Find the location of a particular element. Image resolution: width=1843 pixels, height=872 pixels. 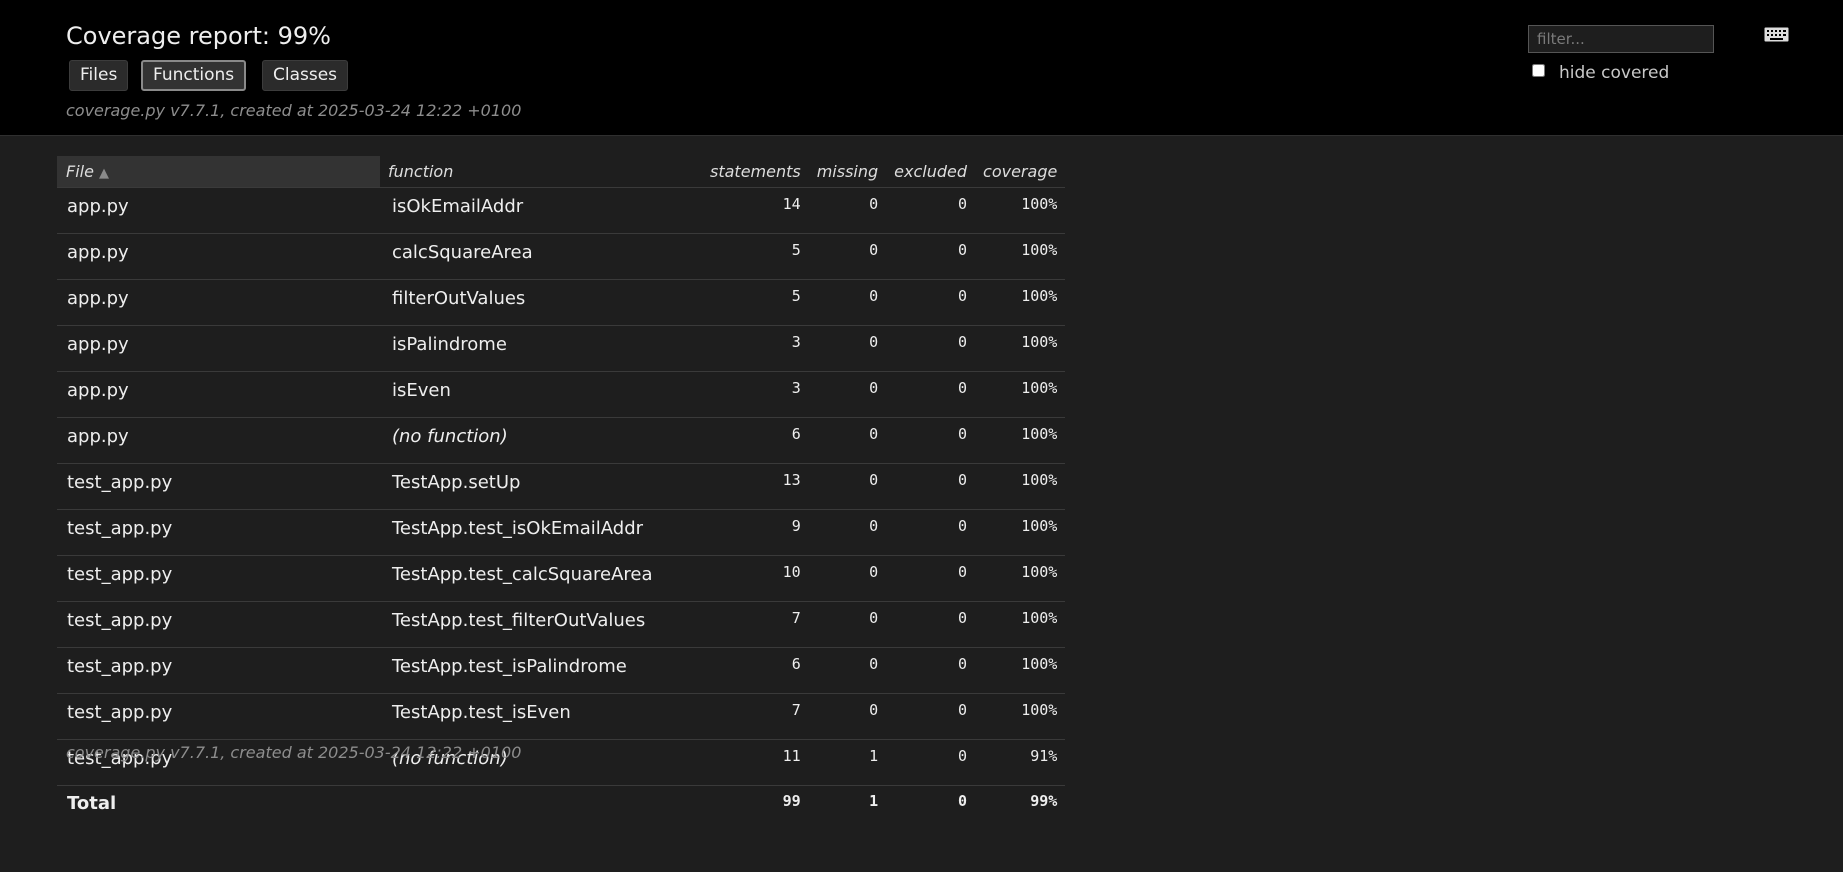

column-header-function: function is located at coordinates (541, 172).